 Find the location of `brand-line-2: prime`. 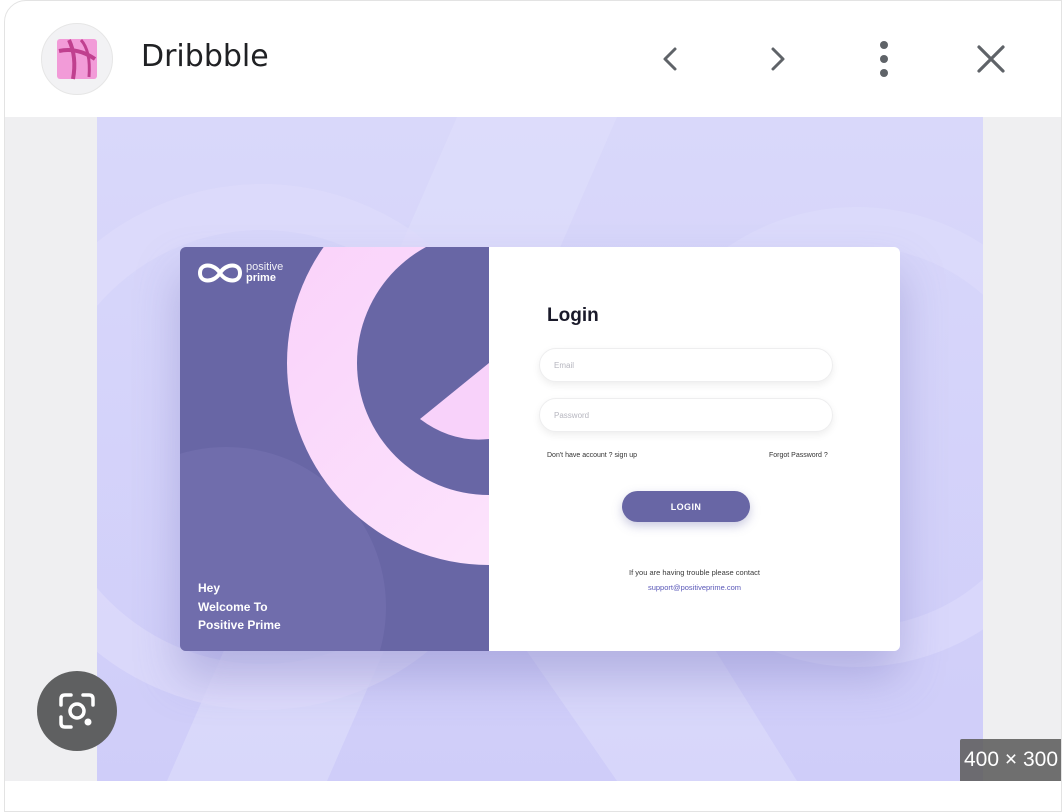

brand-line-2: prime is located at coordinates (261, 278).